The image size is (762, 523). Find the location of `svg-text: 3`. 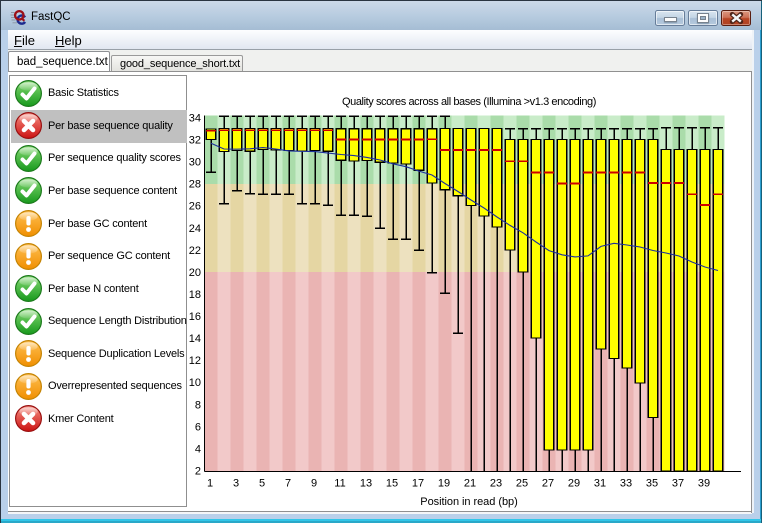

svg-text: 3 is located at coordinates (236, 484).